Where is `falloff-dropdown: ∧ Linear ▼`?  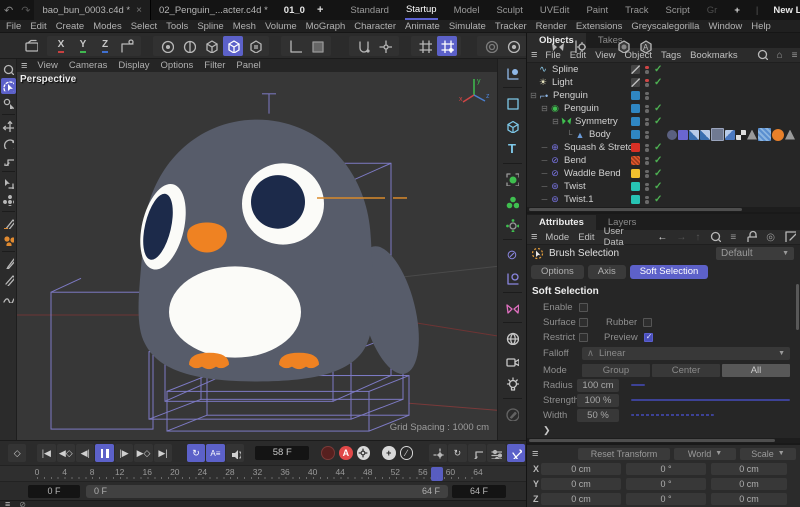 falloff-dropdown: ∧ Linear ▼ is located at coordinates (686, 353).